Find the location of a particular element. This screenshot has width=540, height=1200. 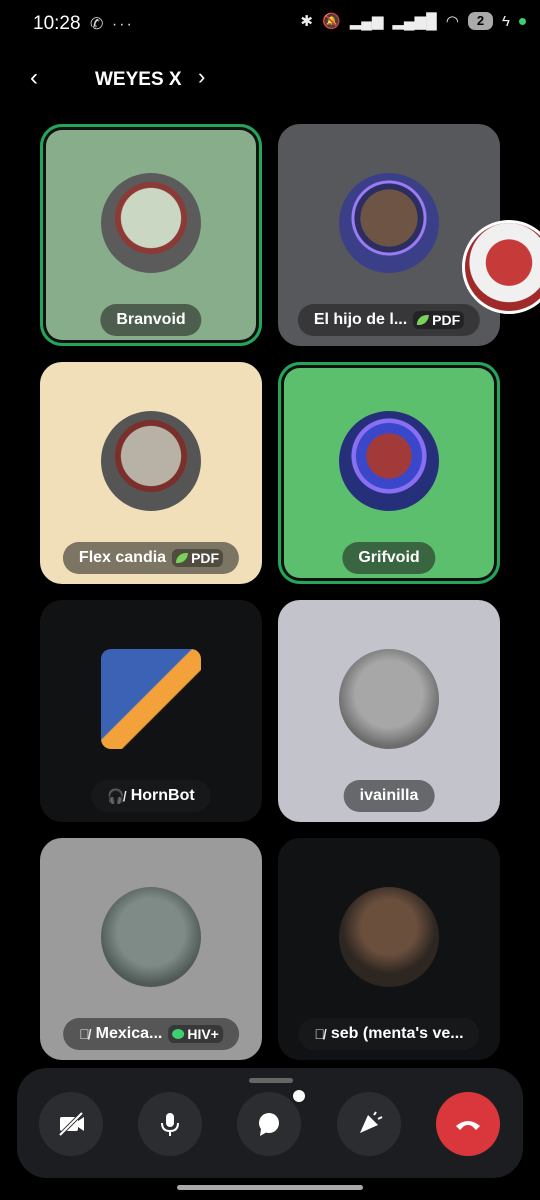

activities-button is located at coordinates (369, 1124).